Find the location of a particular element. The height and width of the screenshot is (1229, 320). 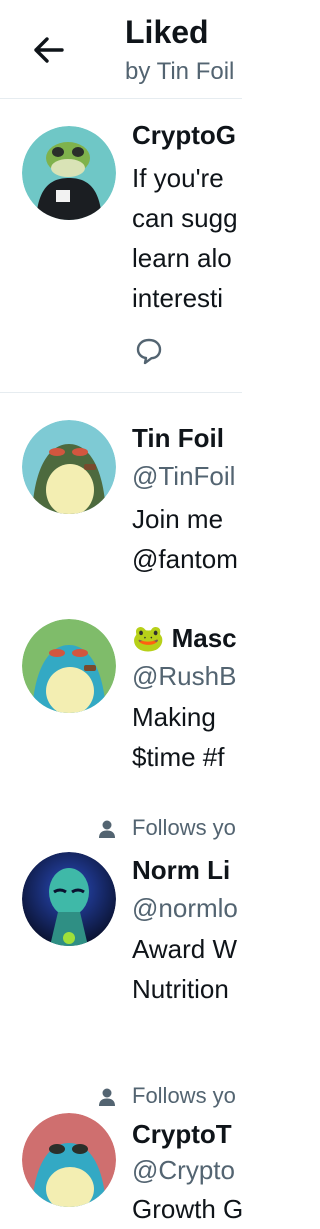

user-handle: @RushB is located at coordinates (184, 676).